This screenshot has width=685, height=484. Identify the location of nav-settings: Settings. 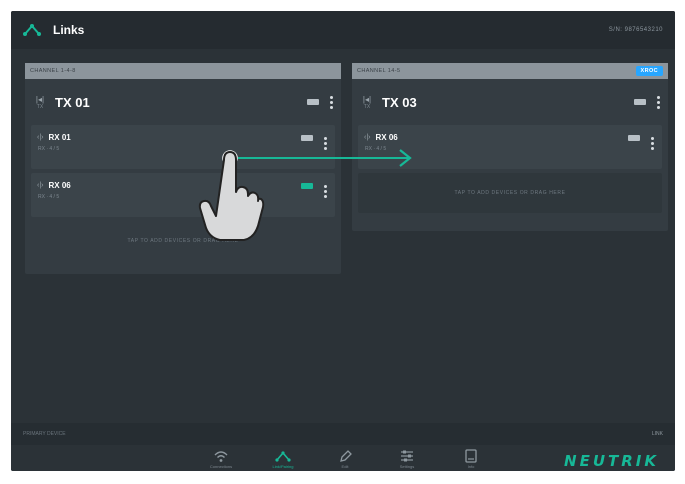
(407, 459).